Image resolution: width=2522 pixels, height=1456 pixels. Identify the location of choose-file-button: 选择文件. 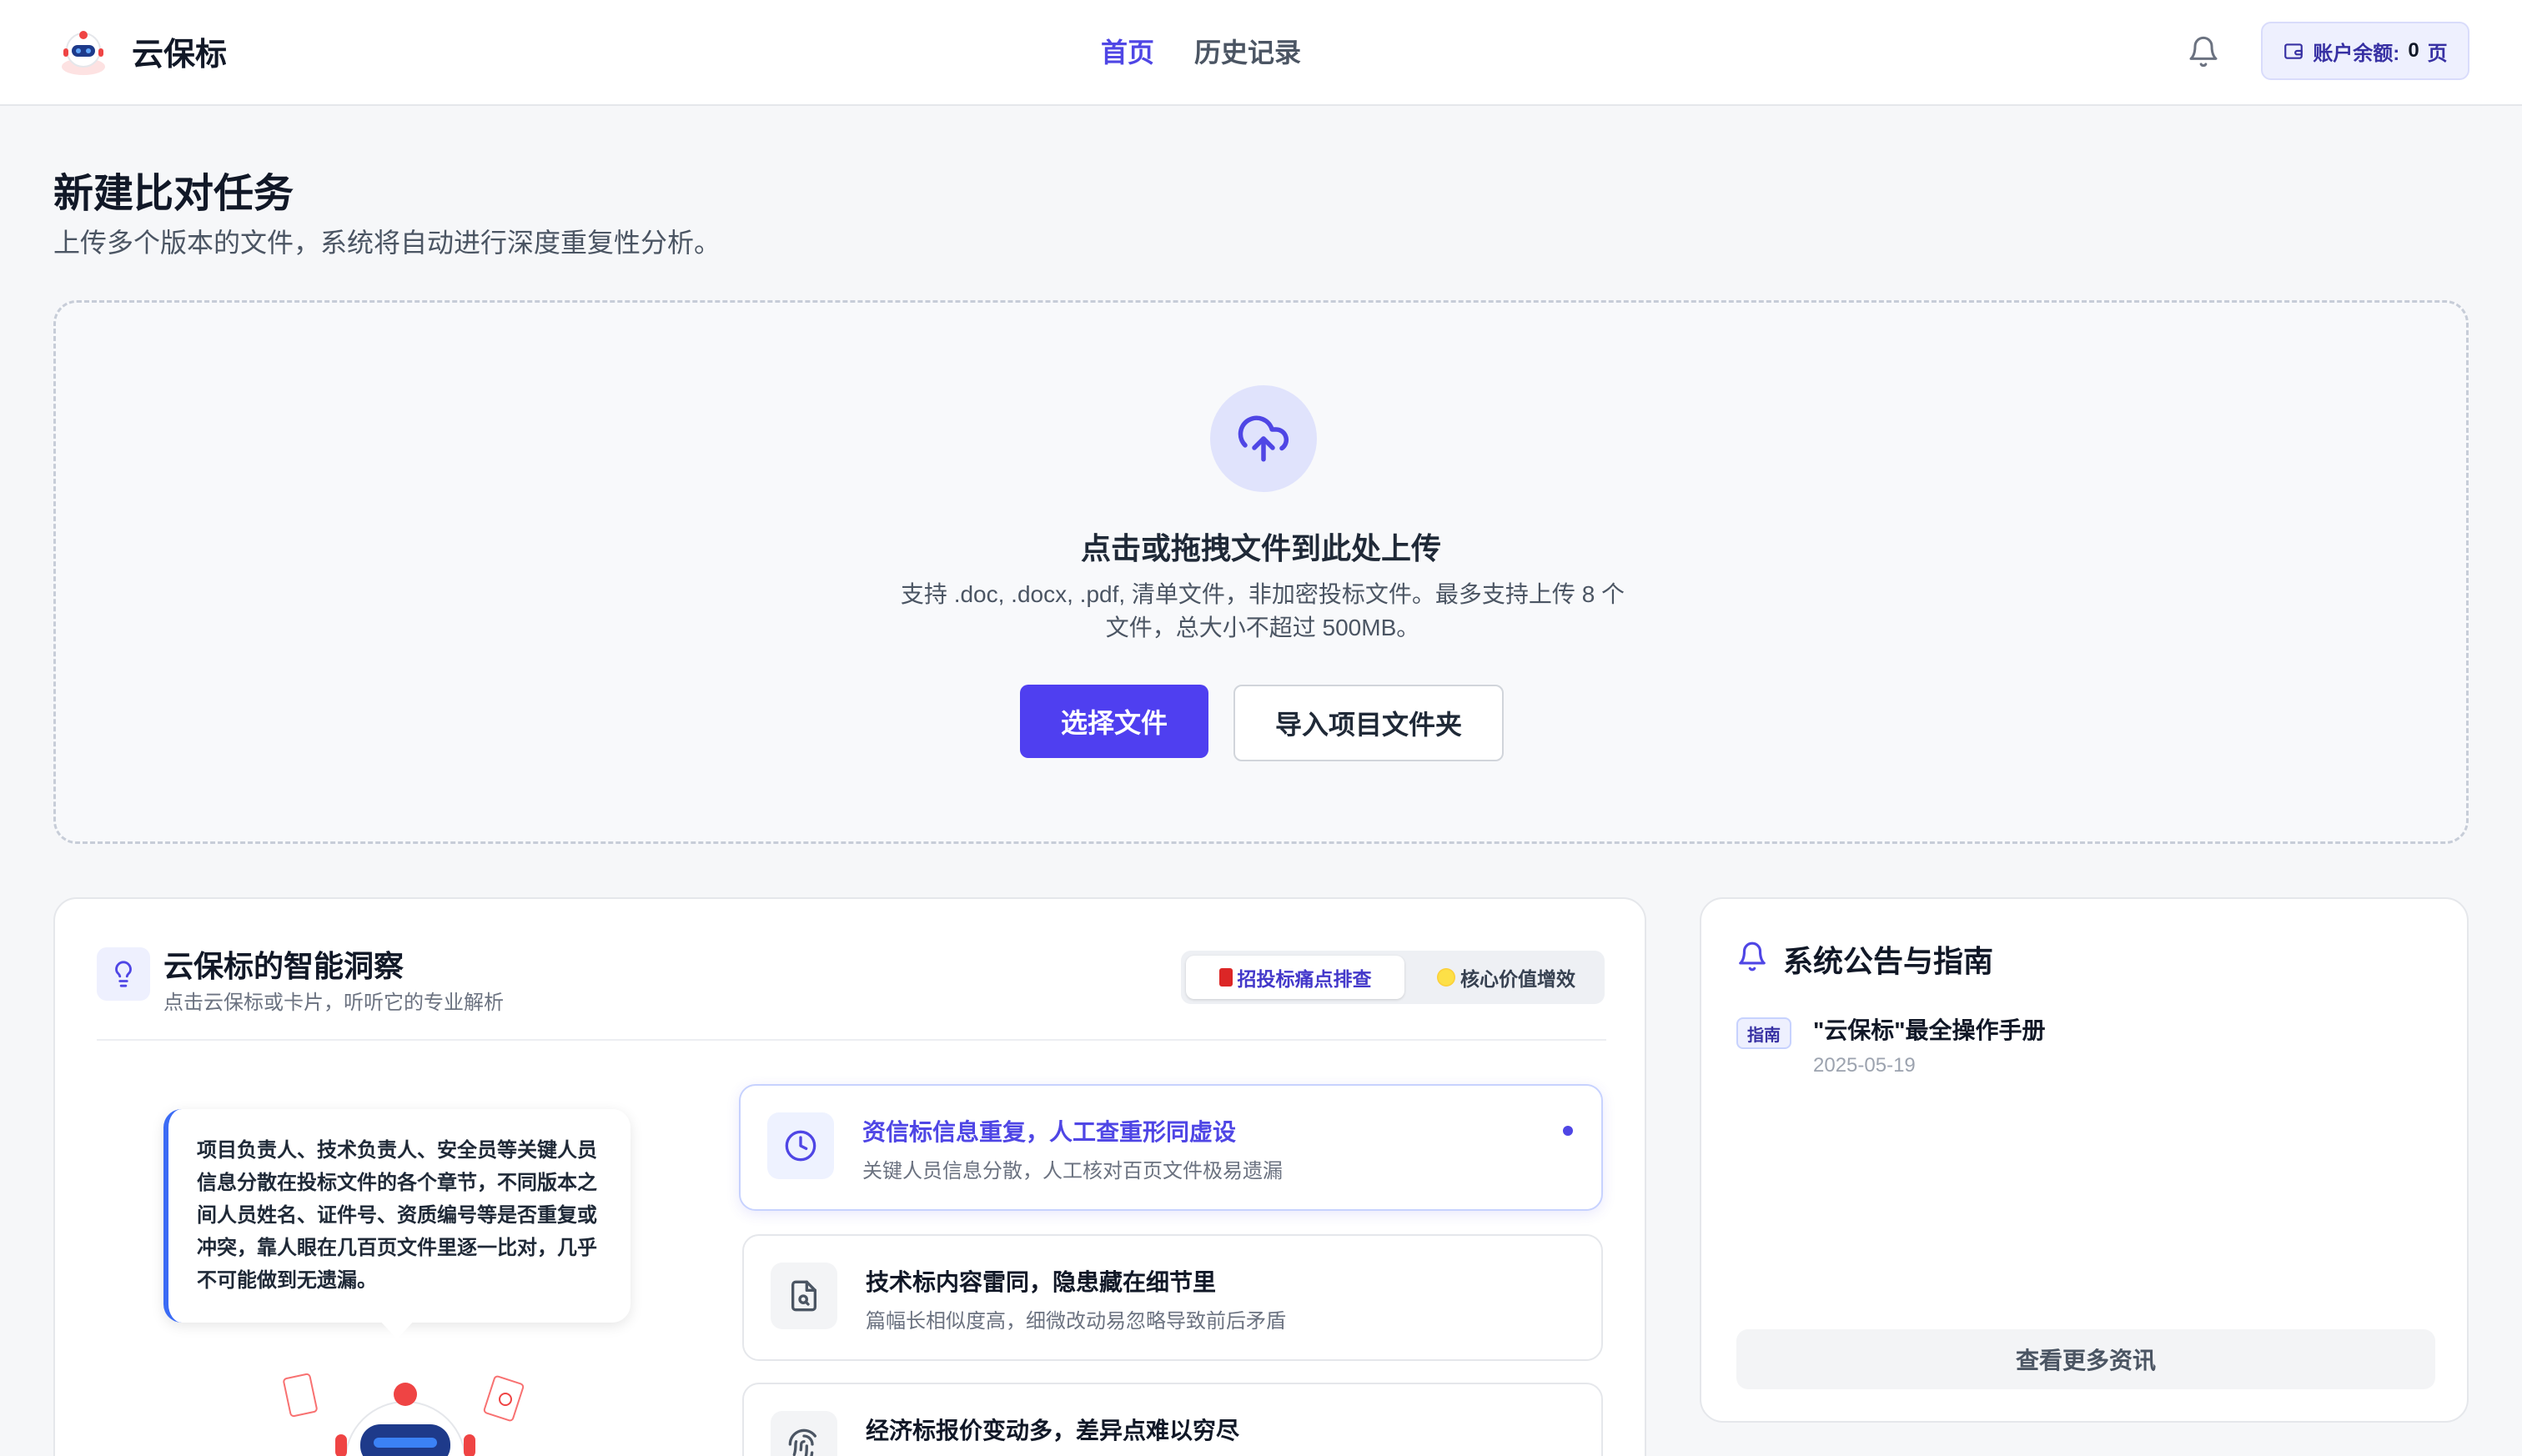
(1114, 721).